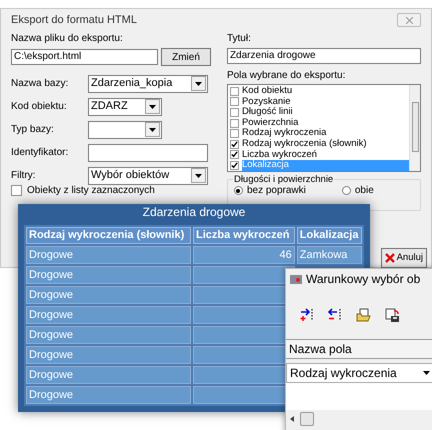 The width and height of the screenshot is (432, 430). I want to click on window-icon, so click(296, 279).